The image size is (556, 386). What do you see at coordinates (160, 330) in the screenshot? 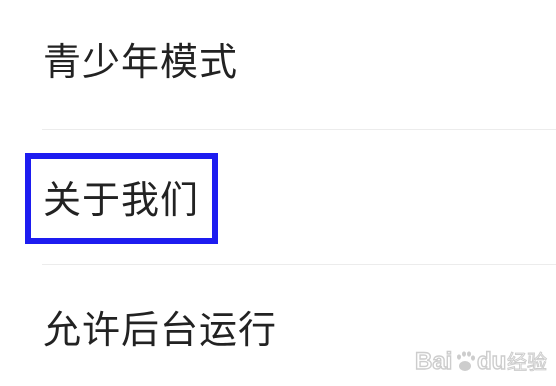
I see `settings-item-label: 允许后台运行` at bounding box center [160, 330].